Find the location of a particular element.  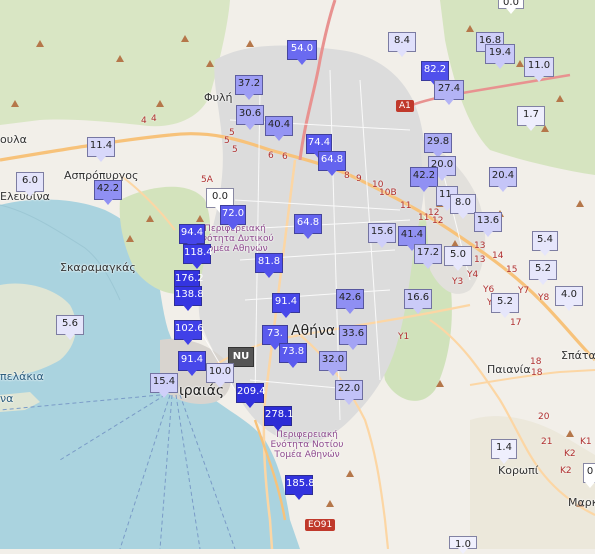

station-marker: 37.2 is located at coordinates (249, 87).